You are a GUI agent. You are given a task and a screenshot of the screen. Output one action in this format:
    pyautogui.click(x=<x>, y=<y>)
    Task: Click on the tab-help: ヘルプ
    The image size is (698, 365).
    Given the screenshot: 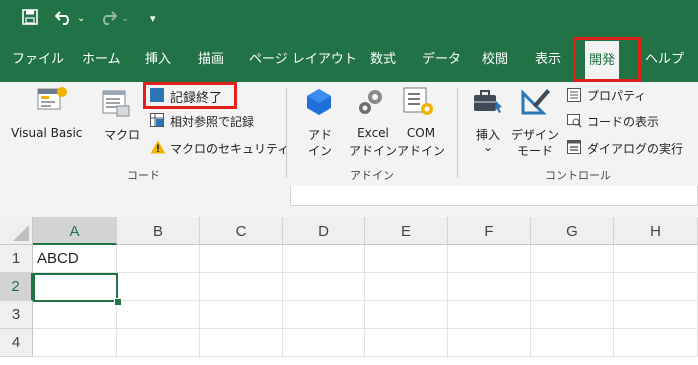 What is the action you would take?
    pyautogui.click(x=664, y=59)
    